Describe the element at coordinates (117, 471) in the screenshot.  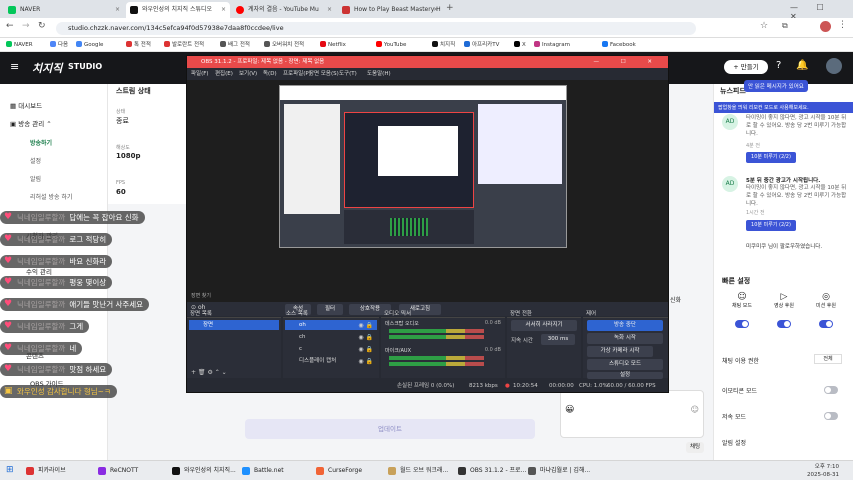
I see `taskbar-app: ReCNOTT` at that location.